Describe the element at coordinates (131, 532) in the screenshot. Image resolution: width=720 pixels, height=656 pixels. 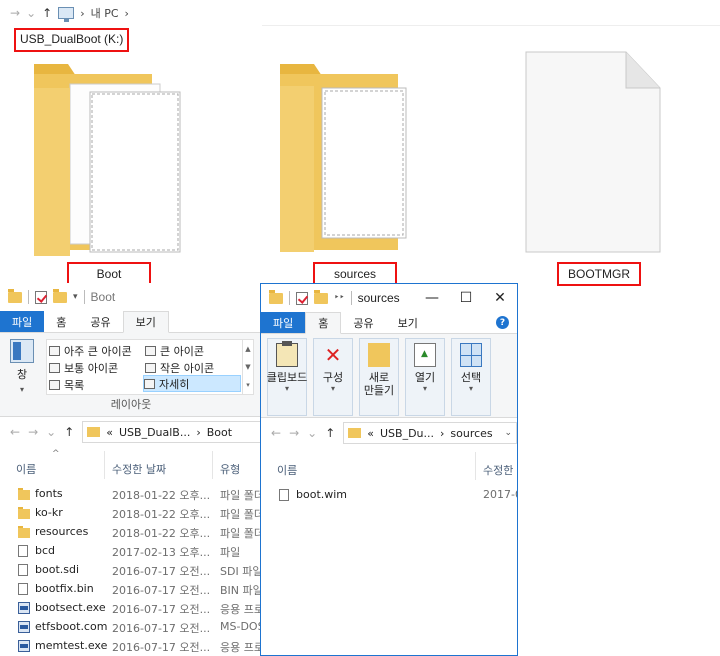
I see `list-item: resources 2018-01-22 오후... 파일 폴더` at that location.